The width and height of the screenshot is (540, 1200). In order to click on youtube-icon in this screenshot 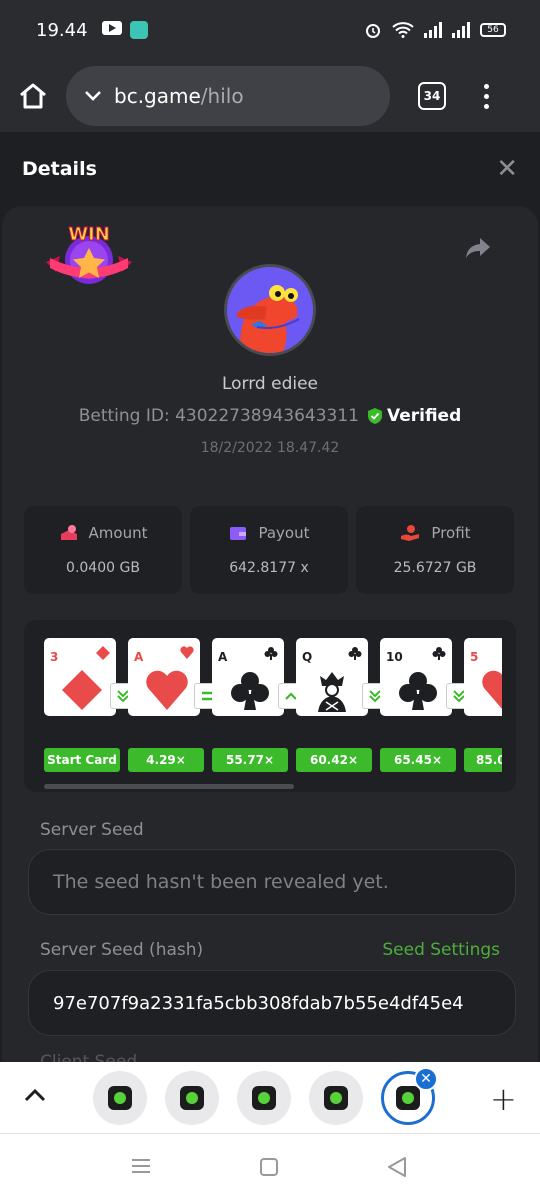, I will do `click(111, 28)`.